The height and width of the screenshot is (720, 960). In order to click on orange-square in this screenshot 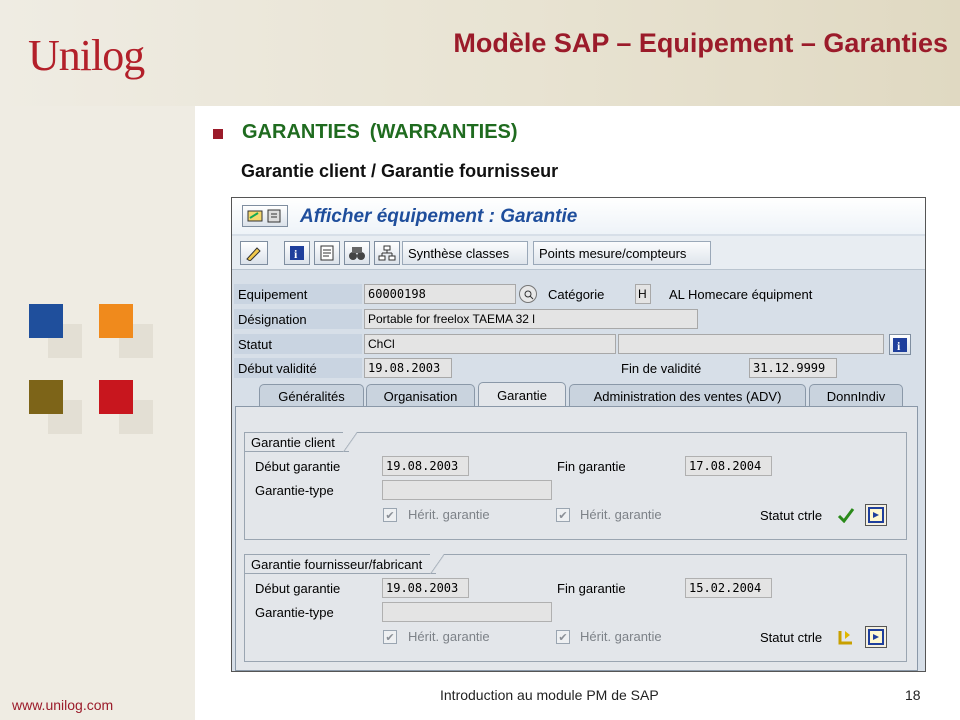, I will do `click(116, 321)`.